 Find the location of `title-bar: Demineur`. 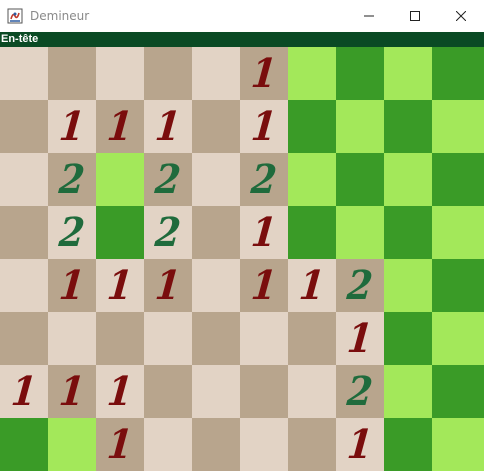

title-bar: Demineur is located at coordinates (242, 16).